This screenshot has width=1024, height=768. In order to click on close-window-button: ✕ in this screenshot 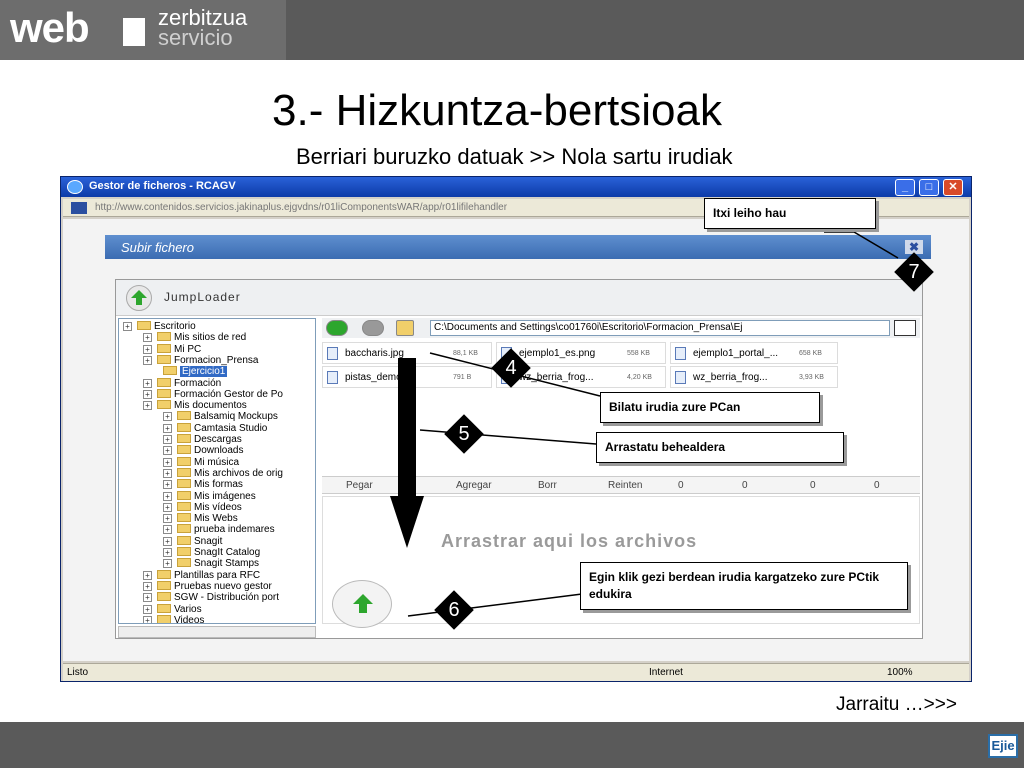, I will do `click(953, 187)`.